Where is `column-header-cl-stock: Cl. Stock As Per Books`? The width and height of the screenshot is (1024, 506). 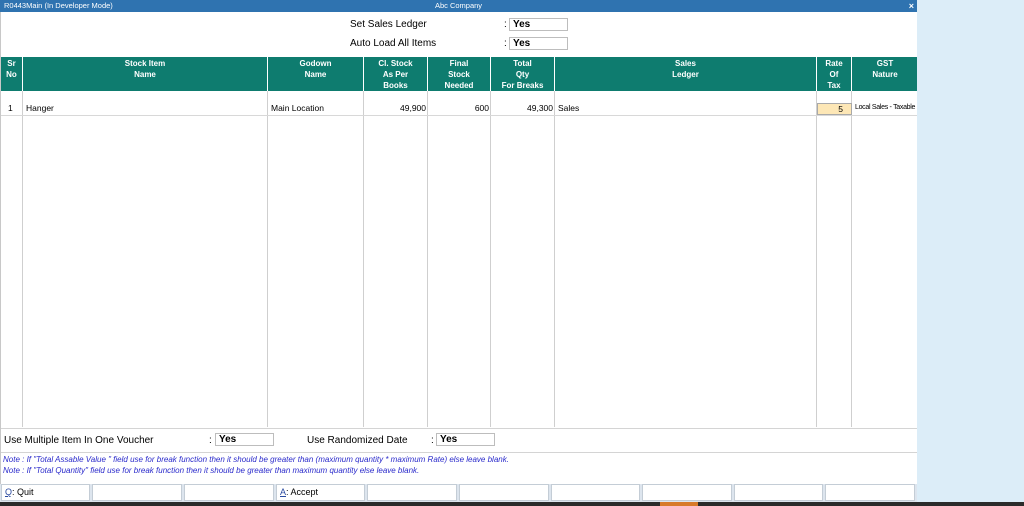
column-header-cl-stock: Cl. Stock As Per Books is located at coordinates (396, 74).